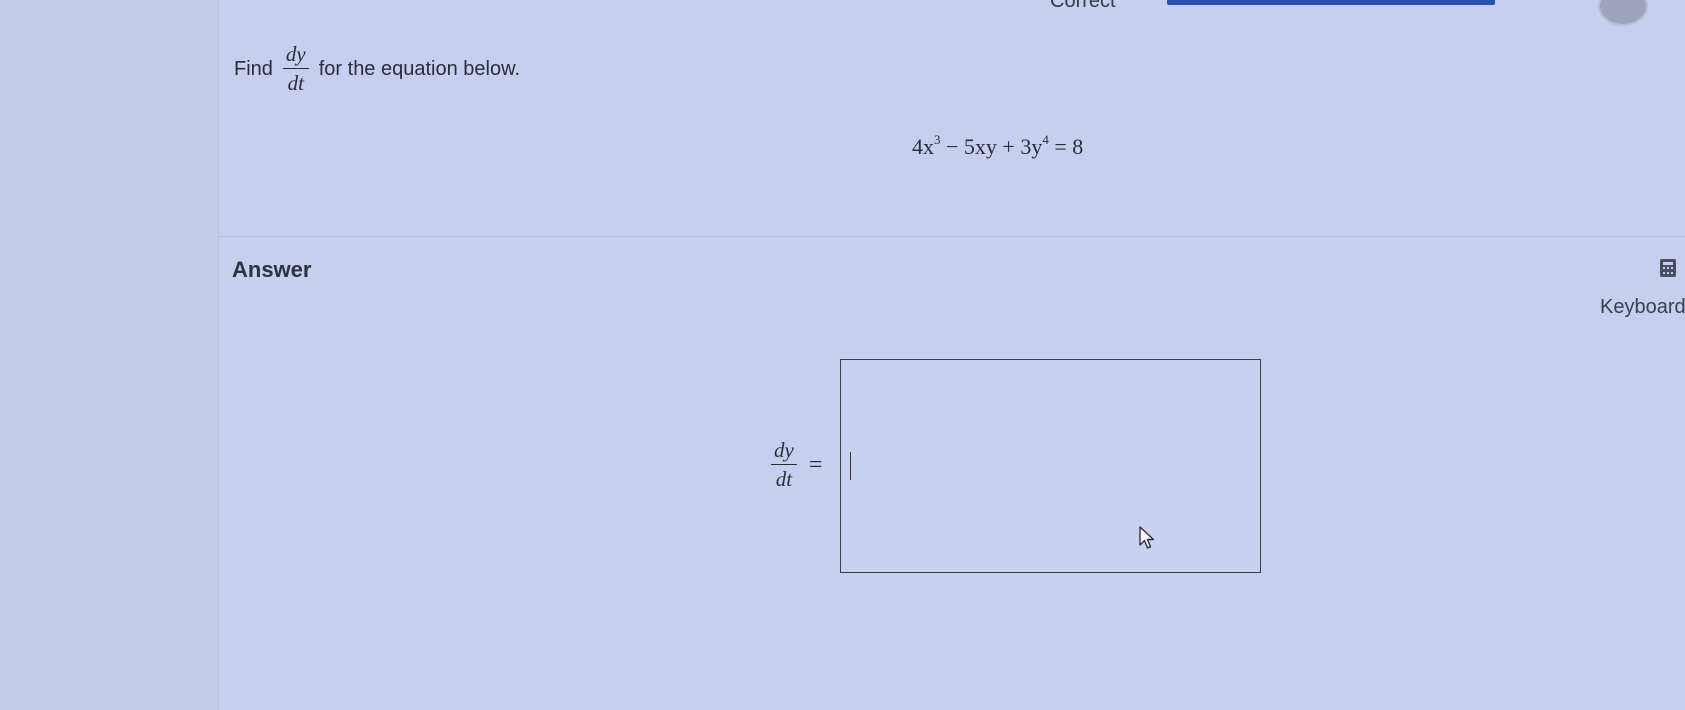  I want to click on question-derivative-fraction: dy dt, so click(295, 69).